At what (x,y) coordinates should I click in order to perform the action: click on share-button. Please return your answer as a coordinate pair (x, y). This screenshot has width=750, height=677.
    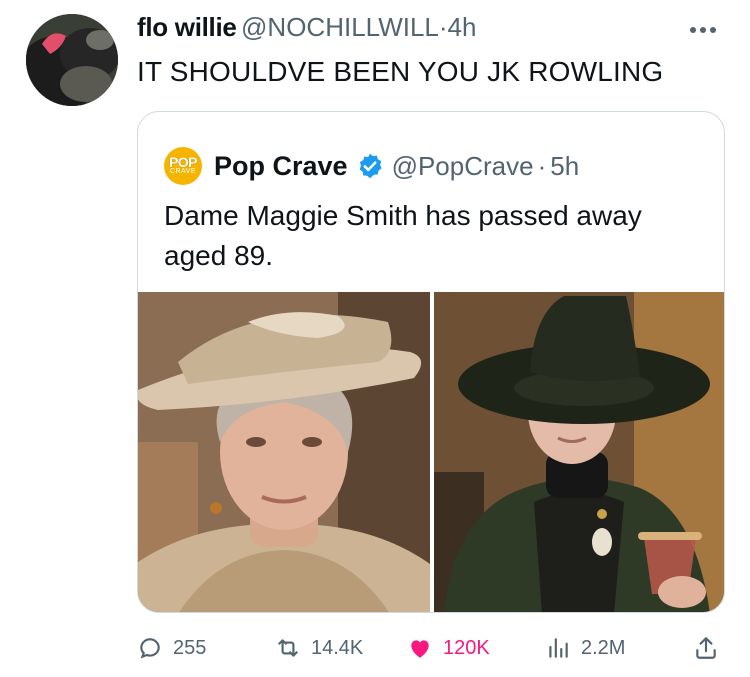
    Looking at the image, I should click on (706, 648).